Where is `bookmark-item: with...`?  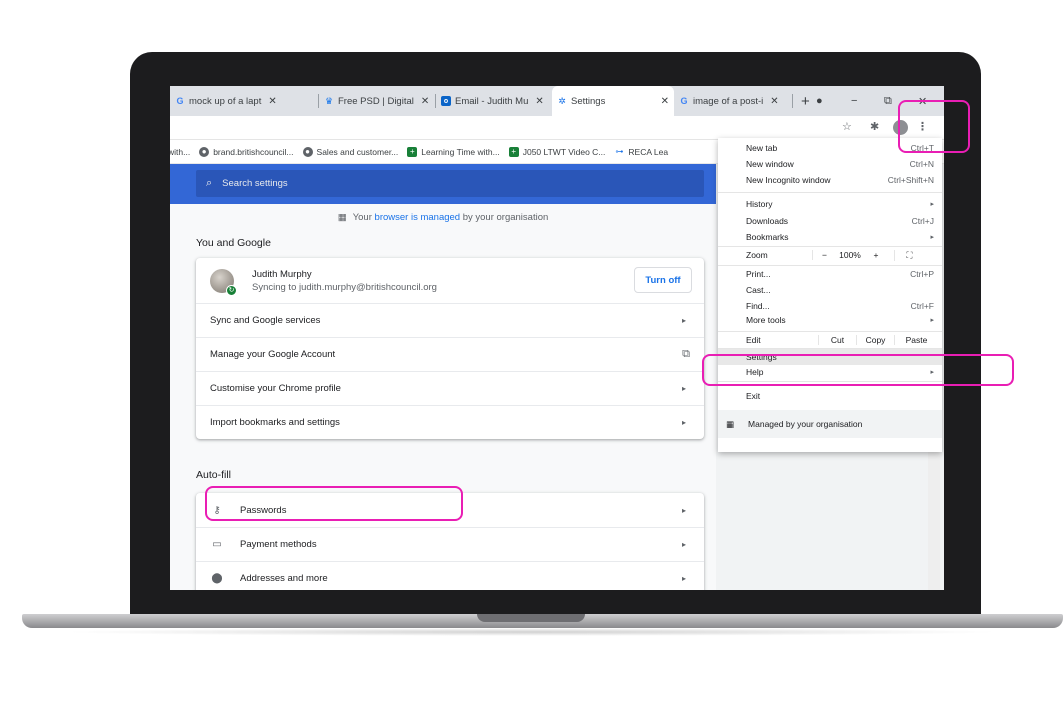
bookmark-item: with... is located at coordinates (180, 152).